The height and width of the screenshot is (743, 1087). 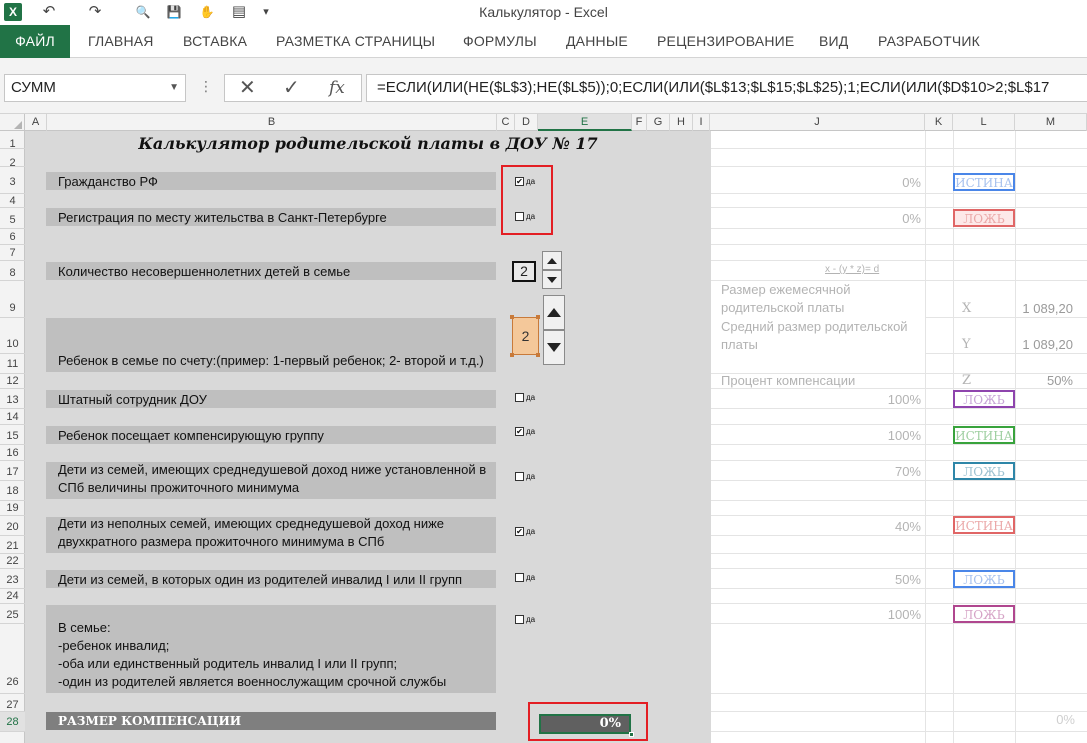 I want to click on row-27: 27, so click(x=12, y=703).